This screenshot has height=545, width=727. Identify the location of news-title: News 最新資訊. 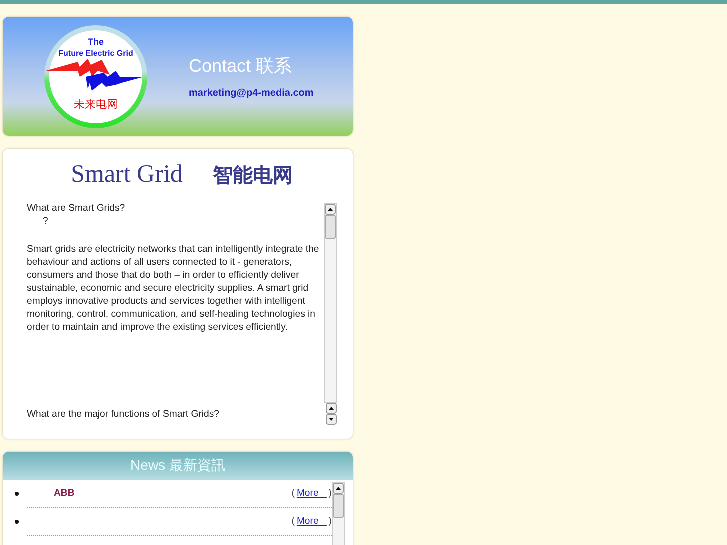
(178, 466).